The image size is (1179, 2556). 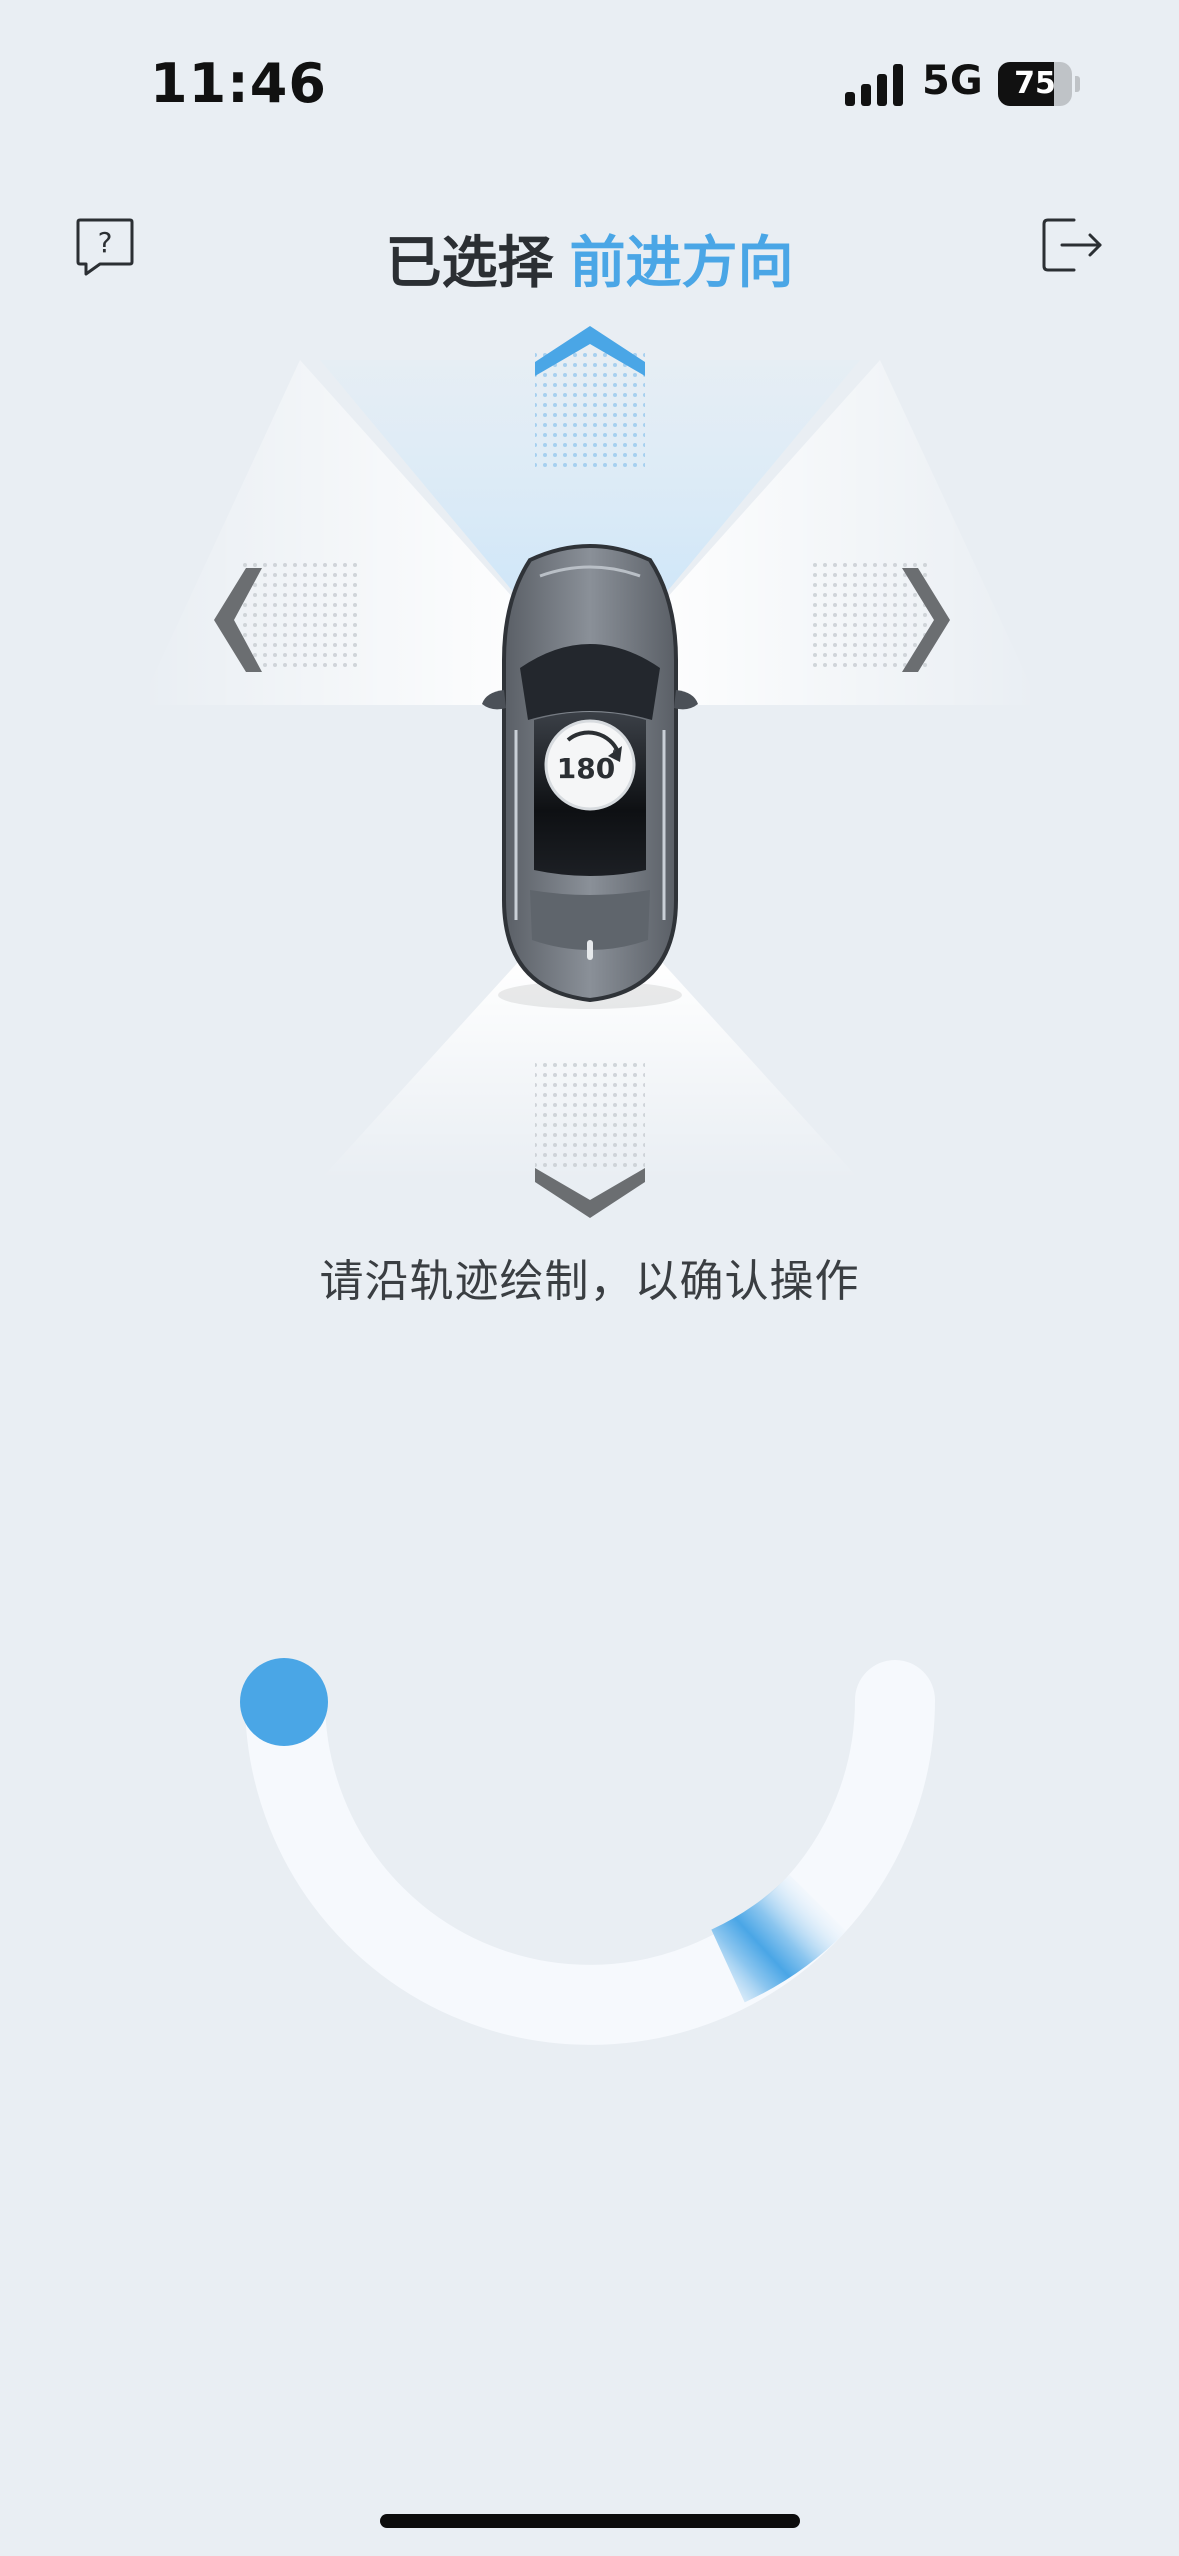 What do you see at coordinates (238, 83) in the screenshot?
I see `status-time: 11:46` at bounding box center [238, 83].